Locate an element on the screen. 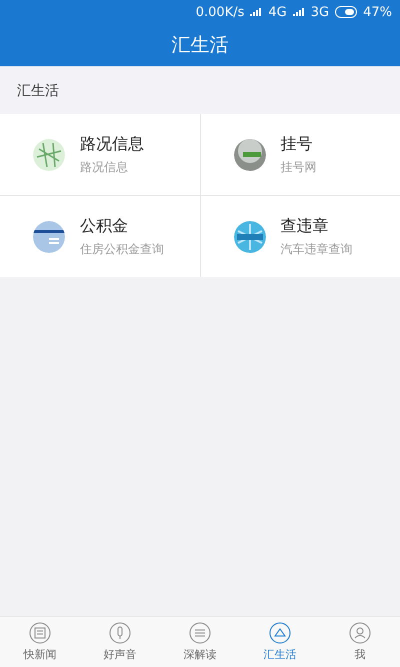 Image resolution: width=400 pixels, height=667 pixels. tab: 汇生活 is located at coordinates (280, 642).